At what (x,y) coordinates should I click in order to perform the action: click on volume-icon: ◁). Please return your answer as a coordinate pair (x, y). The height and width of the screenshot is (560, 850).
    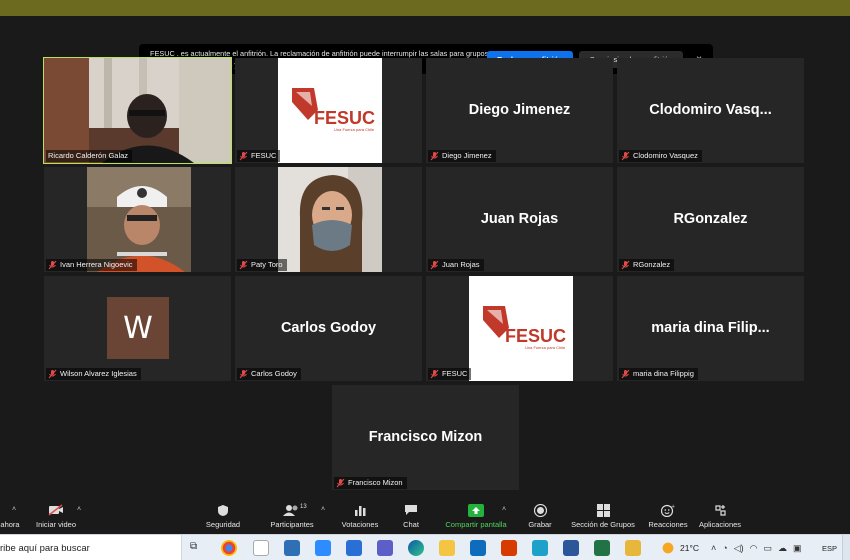
    Looking at the image, I should click on (739, 548).